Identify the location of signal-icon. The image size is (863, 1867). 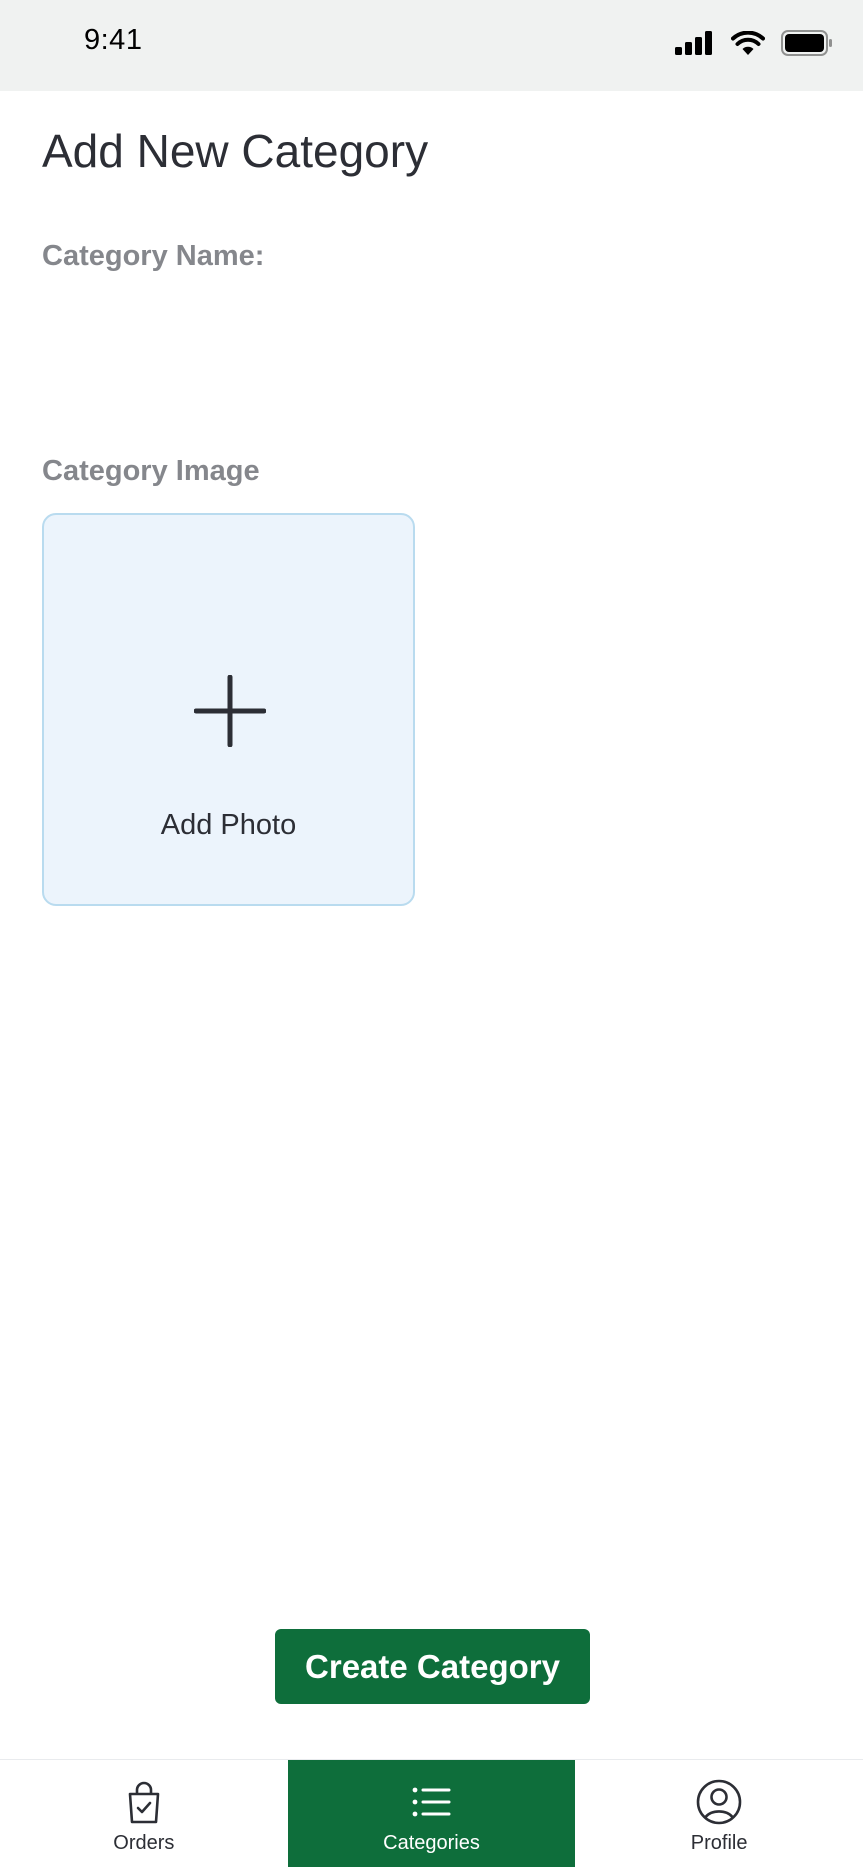
(693, 43).